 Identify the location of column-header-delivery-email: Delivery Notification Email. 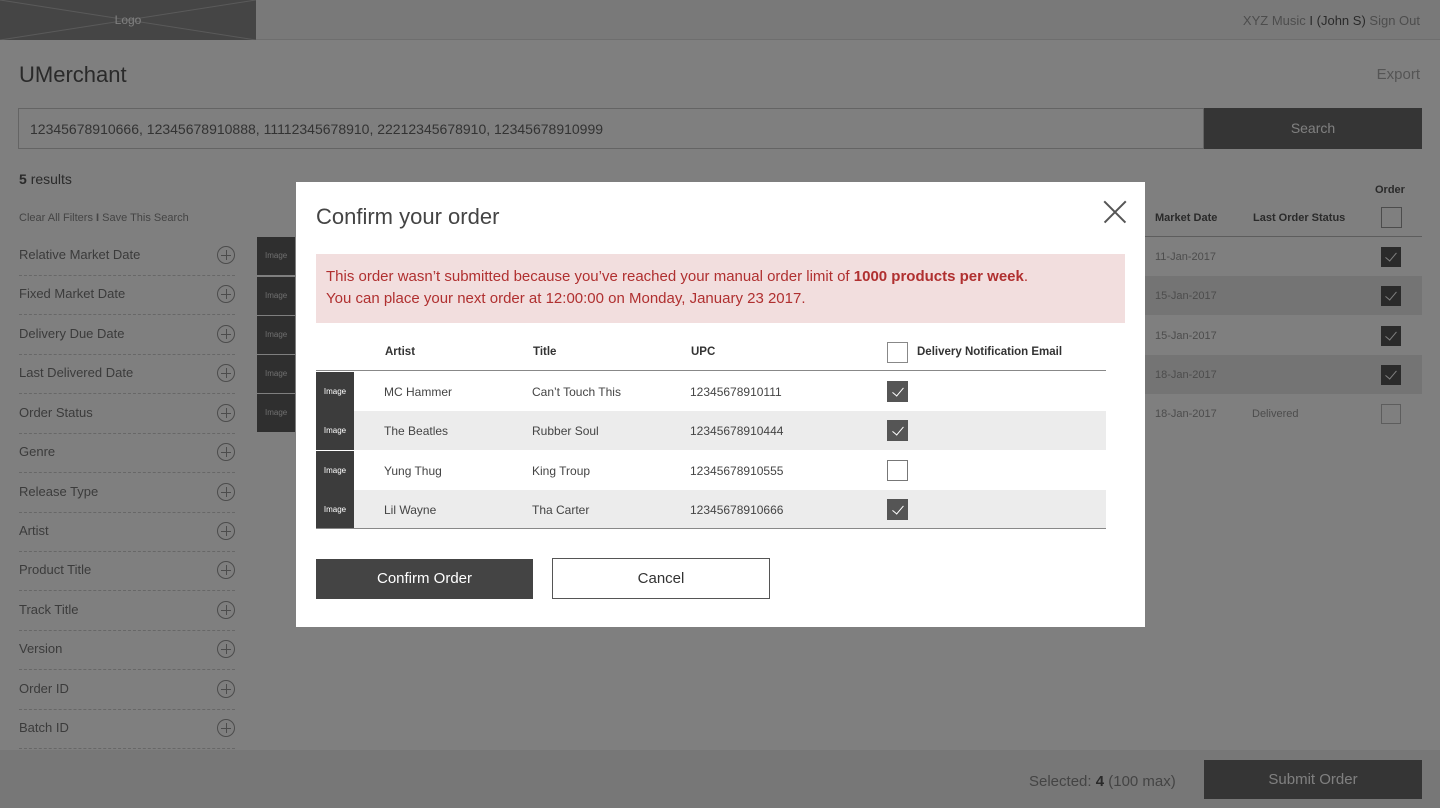
(990, 352).